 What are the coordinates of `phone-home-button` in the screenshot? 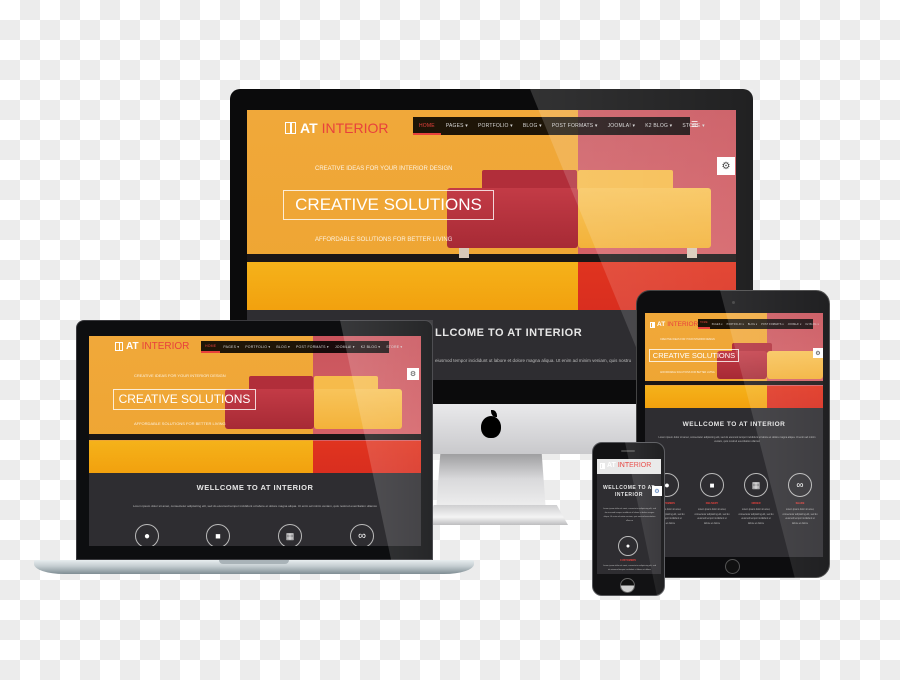 It's located at (627, 585).